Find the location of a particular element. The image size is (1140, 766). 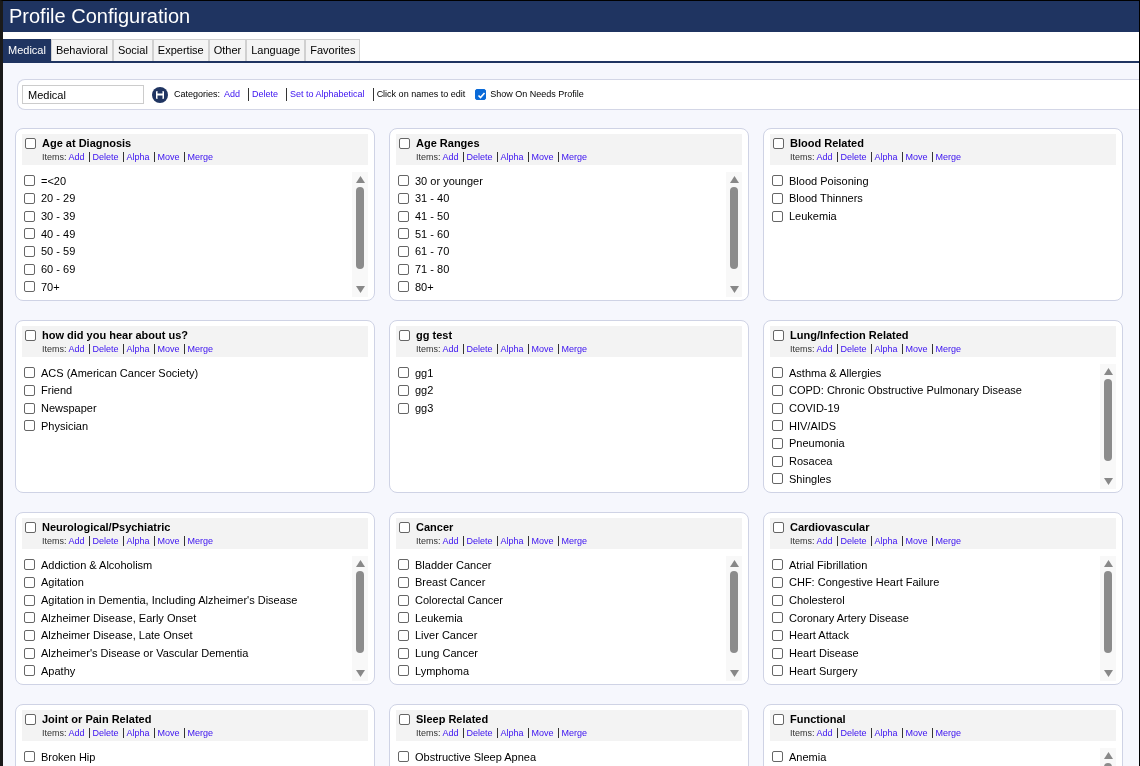

item-label: 41 - 50 is located at coordinates (432, 216).